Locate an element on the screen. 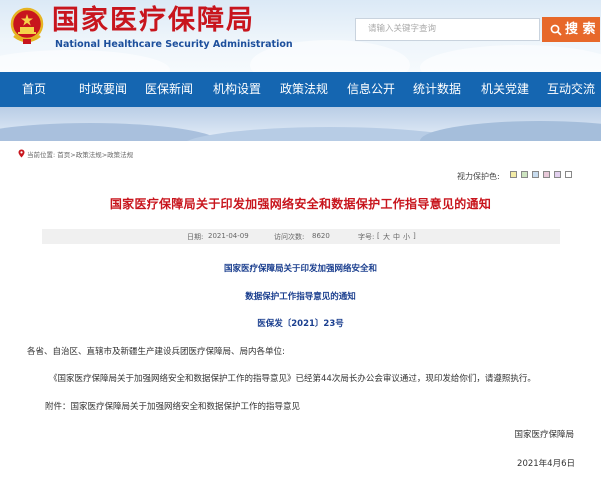  nav-item-disclosure: 信息公开 is located at coordinates (371, 89).